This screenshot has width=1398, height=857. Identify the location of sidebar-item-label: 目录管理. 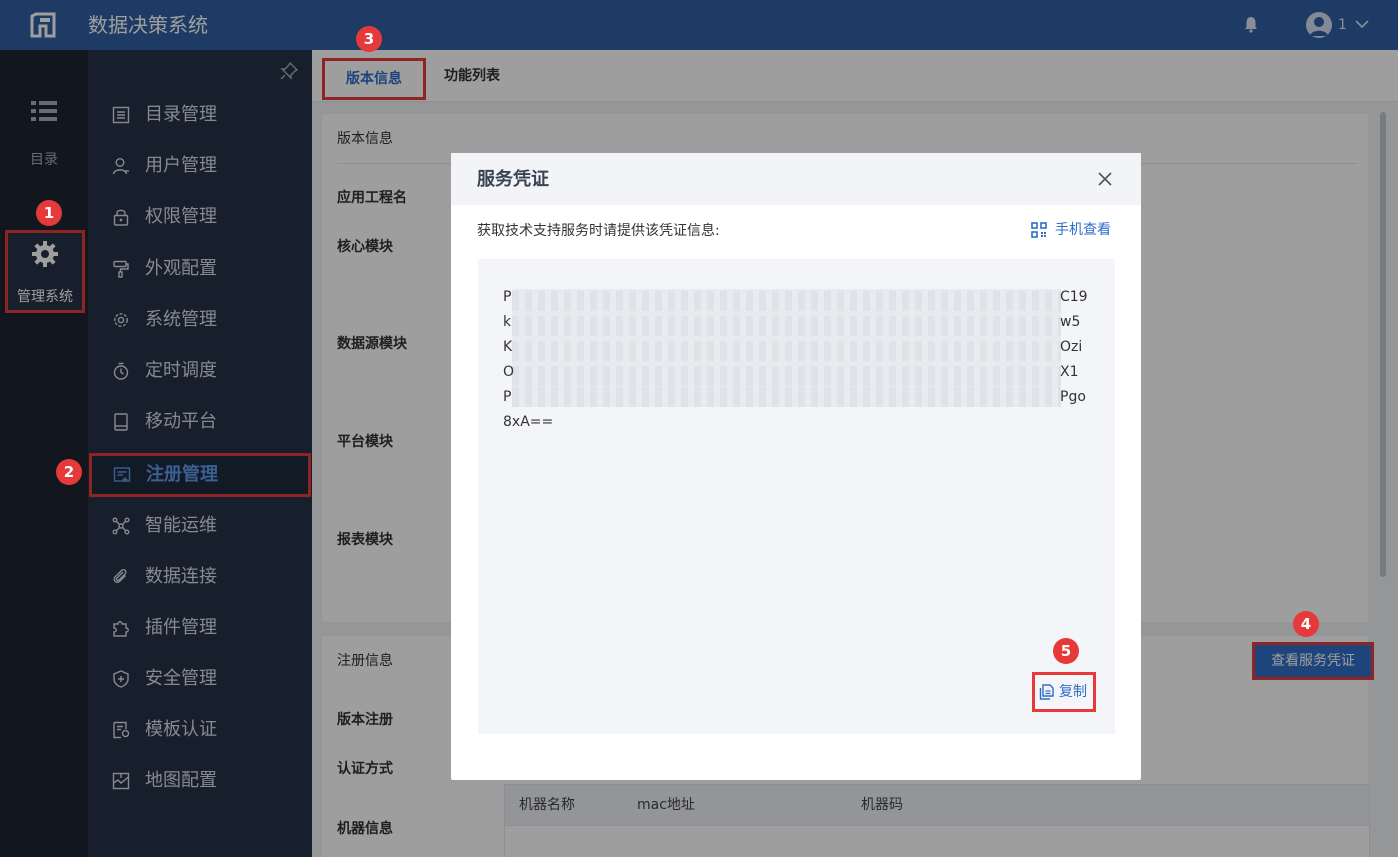
(181, 114).